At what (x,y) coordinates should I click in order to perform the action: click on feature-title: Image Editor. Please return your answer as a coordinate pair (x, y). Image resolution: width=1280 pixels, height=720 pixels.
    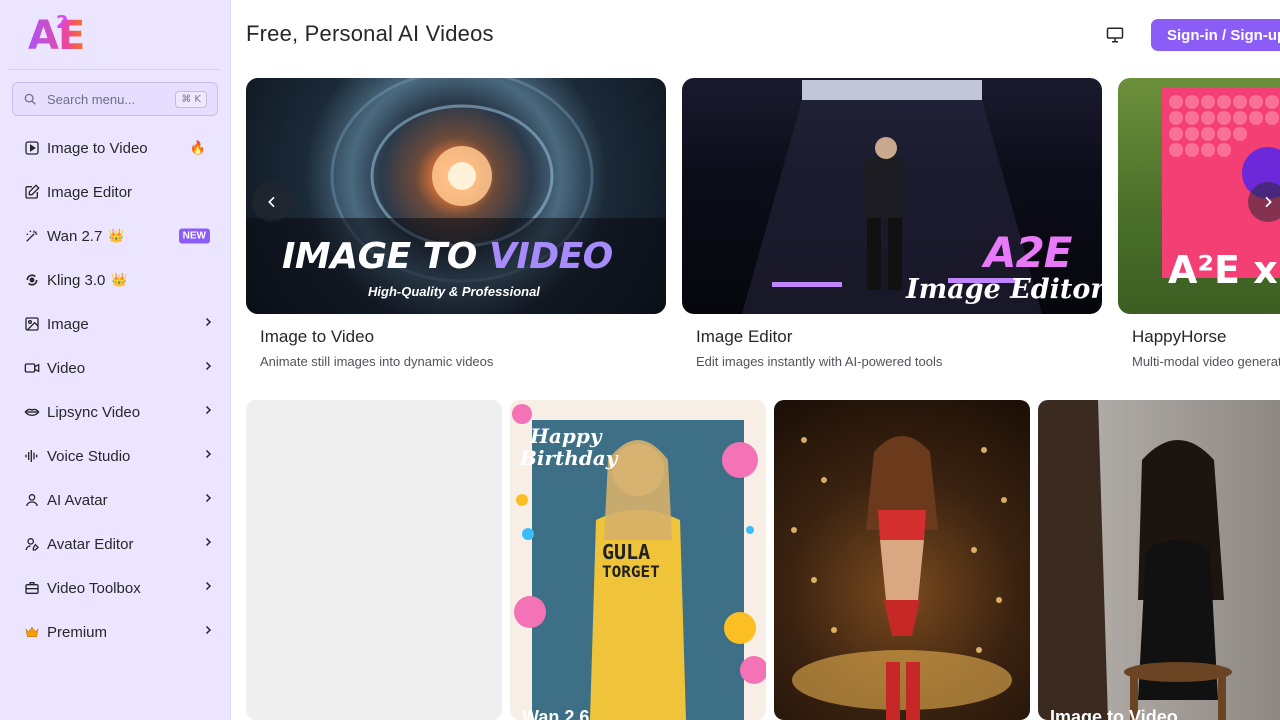
    Looking at the image, I should click on (744, 336).